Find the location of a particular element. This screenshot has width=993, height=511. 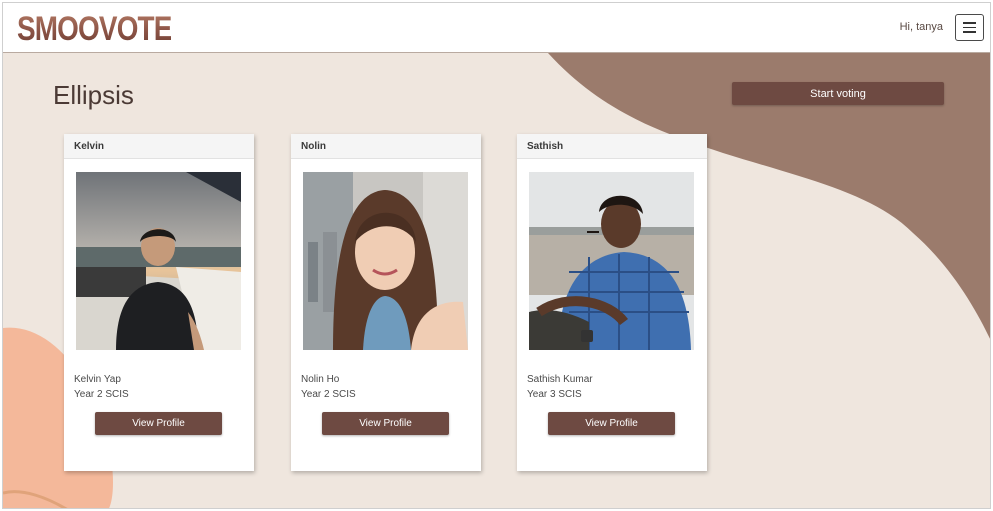

candidate-card: Nolin Nolin Ho Year 2 SCIS View Profile is located at coordinates (386, 302).